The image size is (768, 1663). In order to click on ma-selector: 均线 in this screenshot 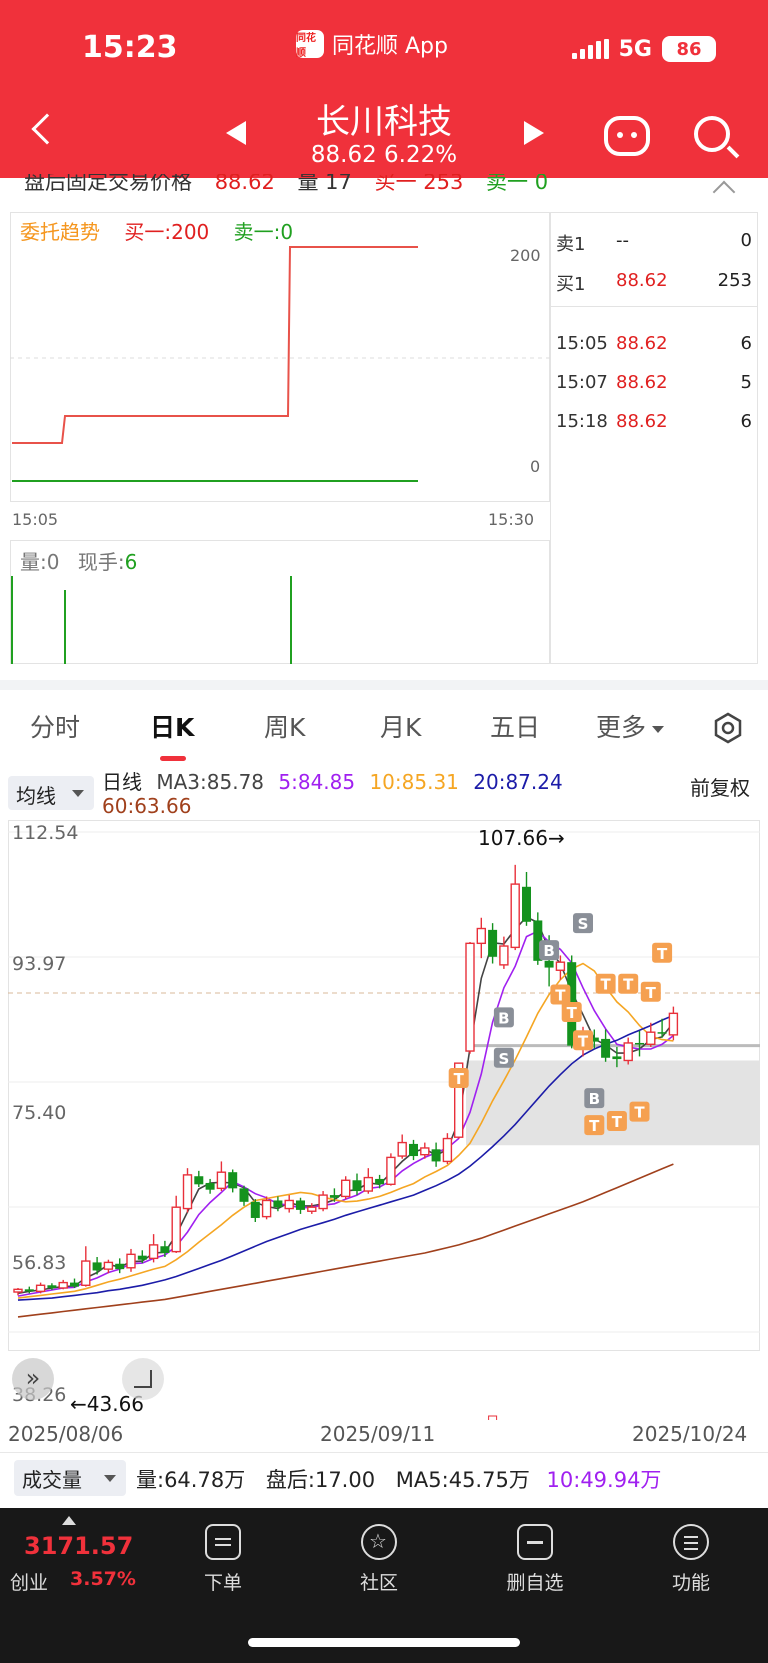, I will do `click(51, 793)`.